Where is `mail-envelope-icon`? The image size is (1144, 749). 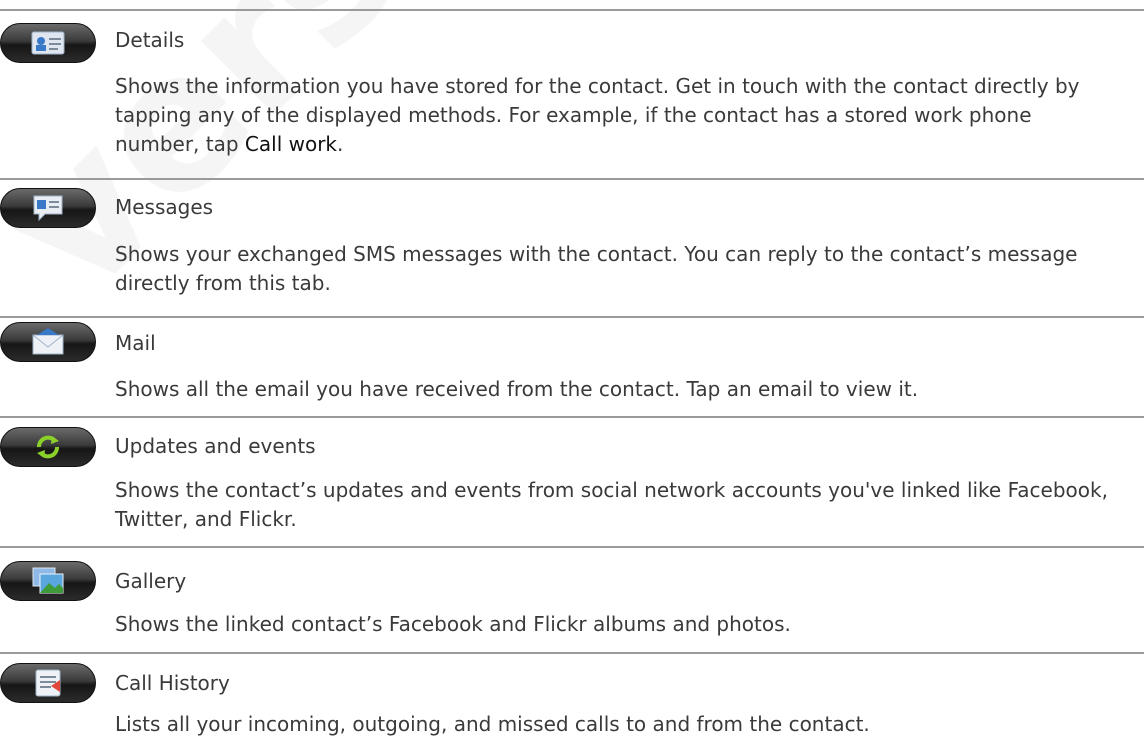
mail-envelope-icon is located at coordinates (48, 342).